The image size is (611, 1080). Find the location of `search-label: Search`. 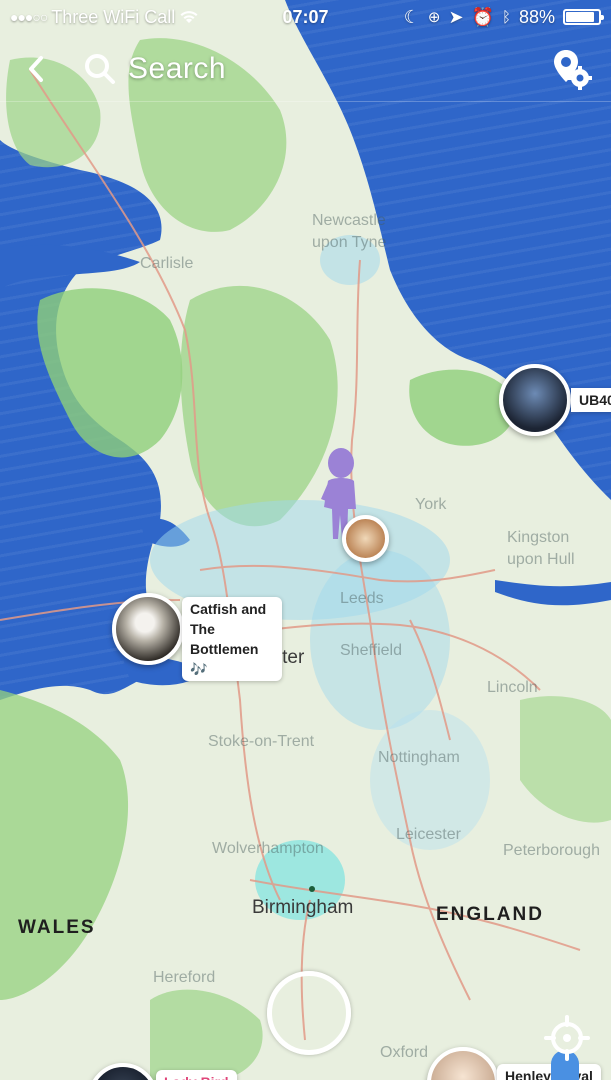

search-label: Search is located at coordinates (177, 68).